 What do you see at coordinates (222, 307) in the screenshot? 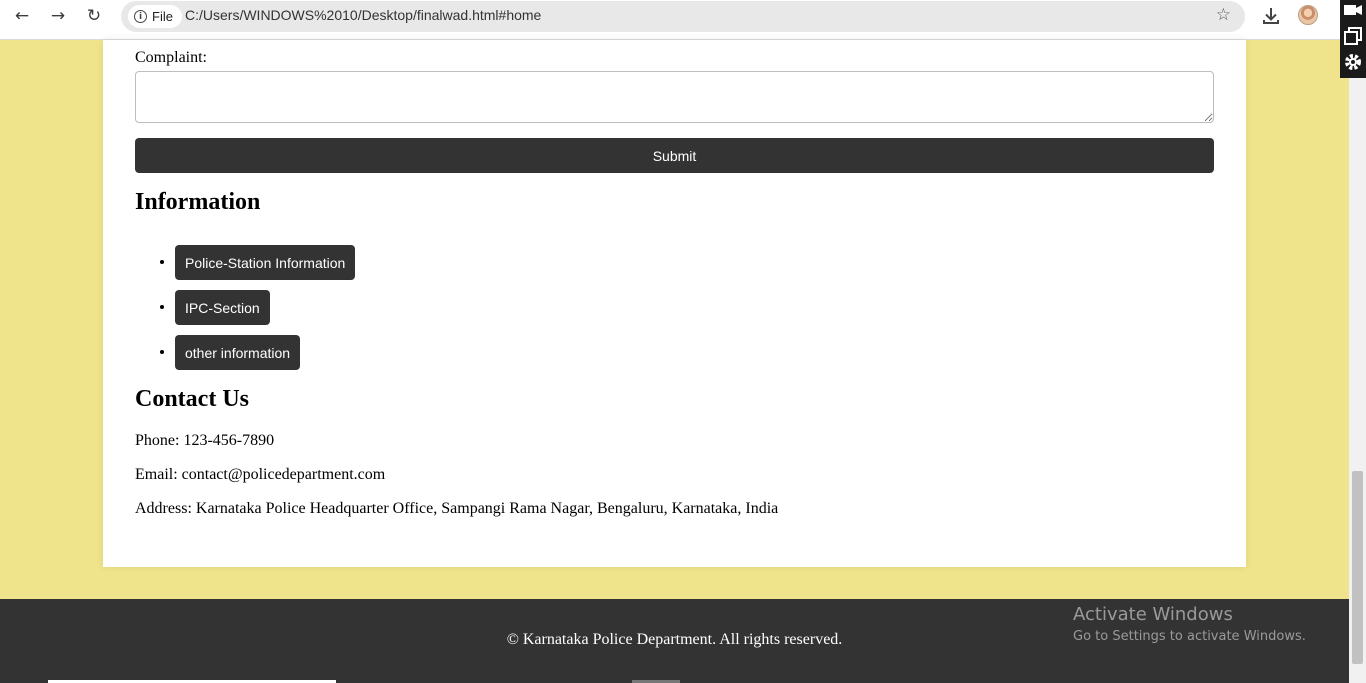
I see `ipc-section-button: IPC-Section` at bounding box center [222, 307].